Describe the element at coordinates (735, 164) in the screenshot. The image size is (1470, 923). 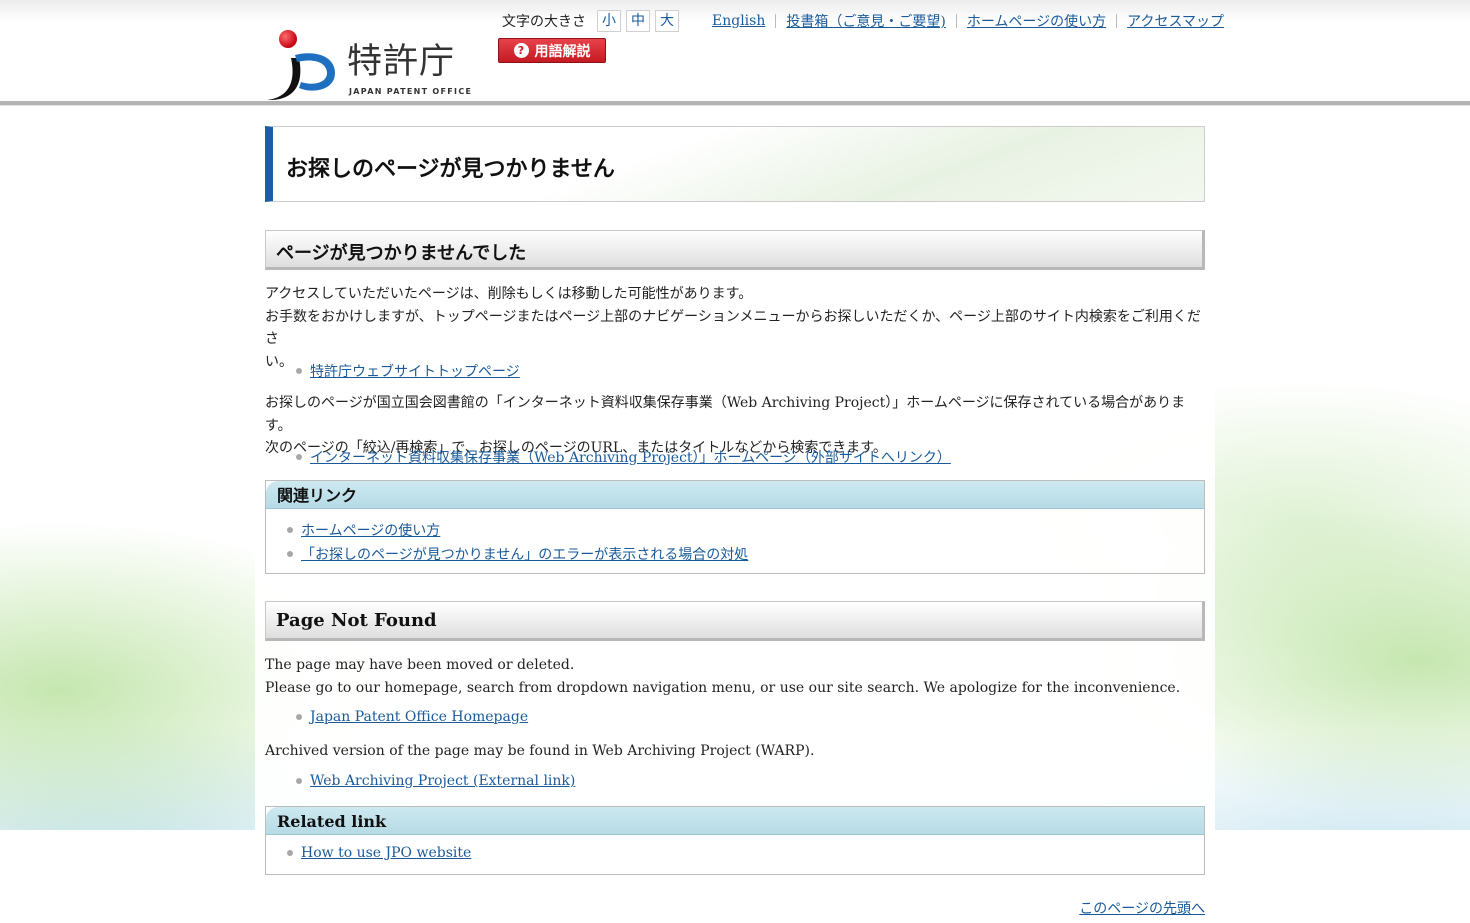
I see `page-title-box: お探しのページが見つかりません` at that location.